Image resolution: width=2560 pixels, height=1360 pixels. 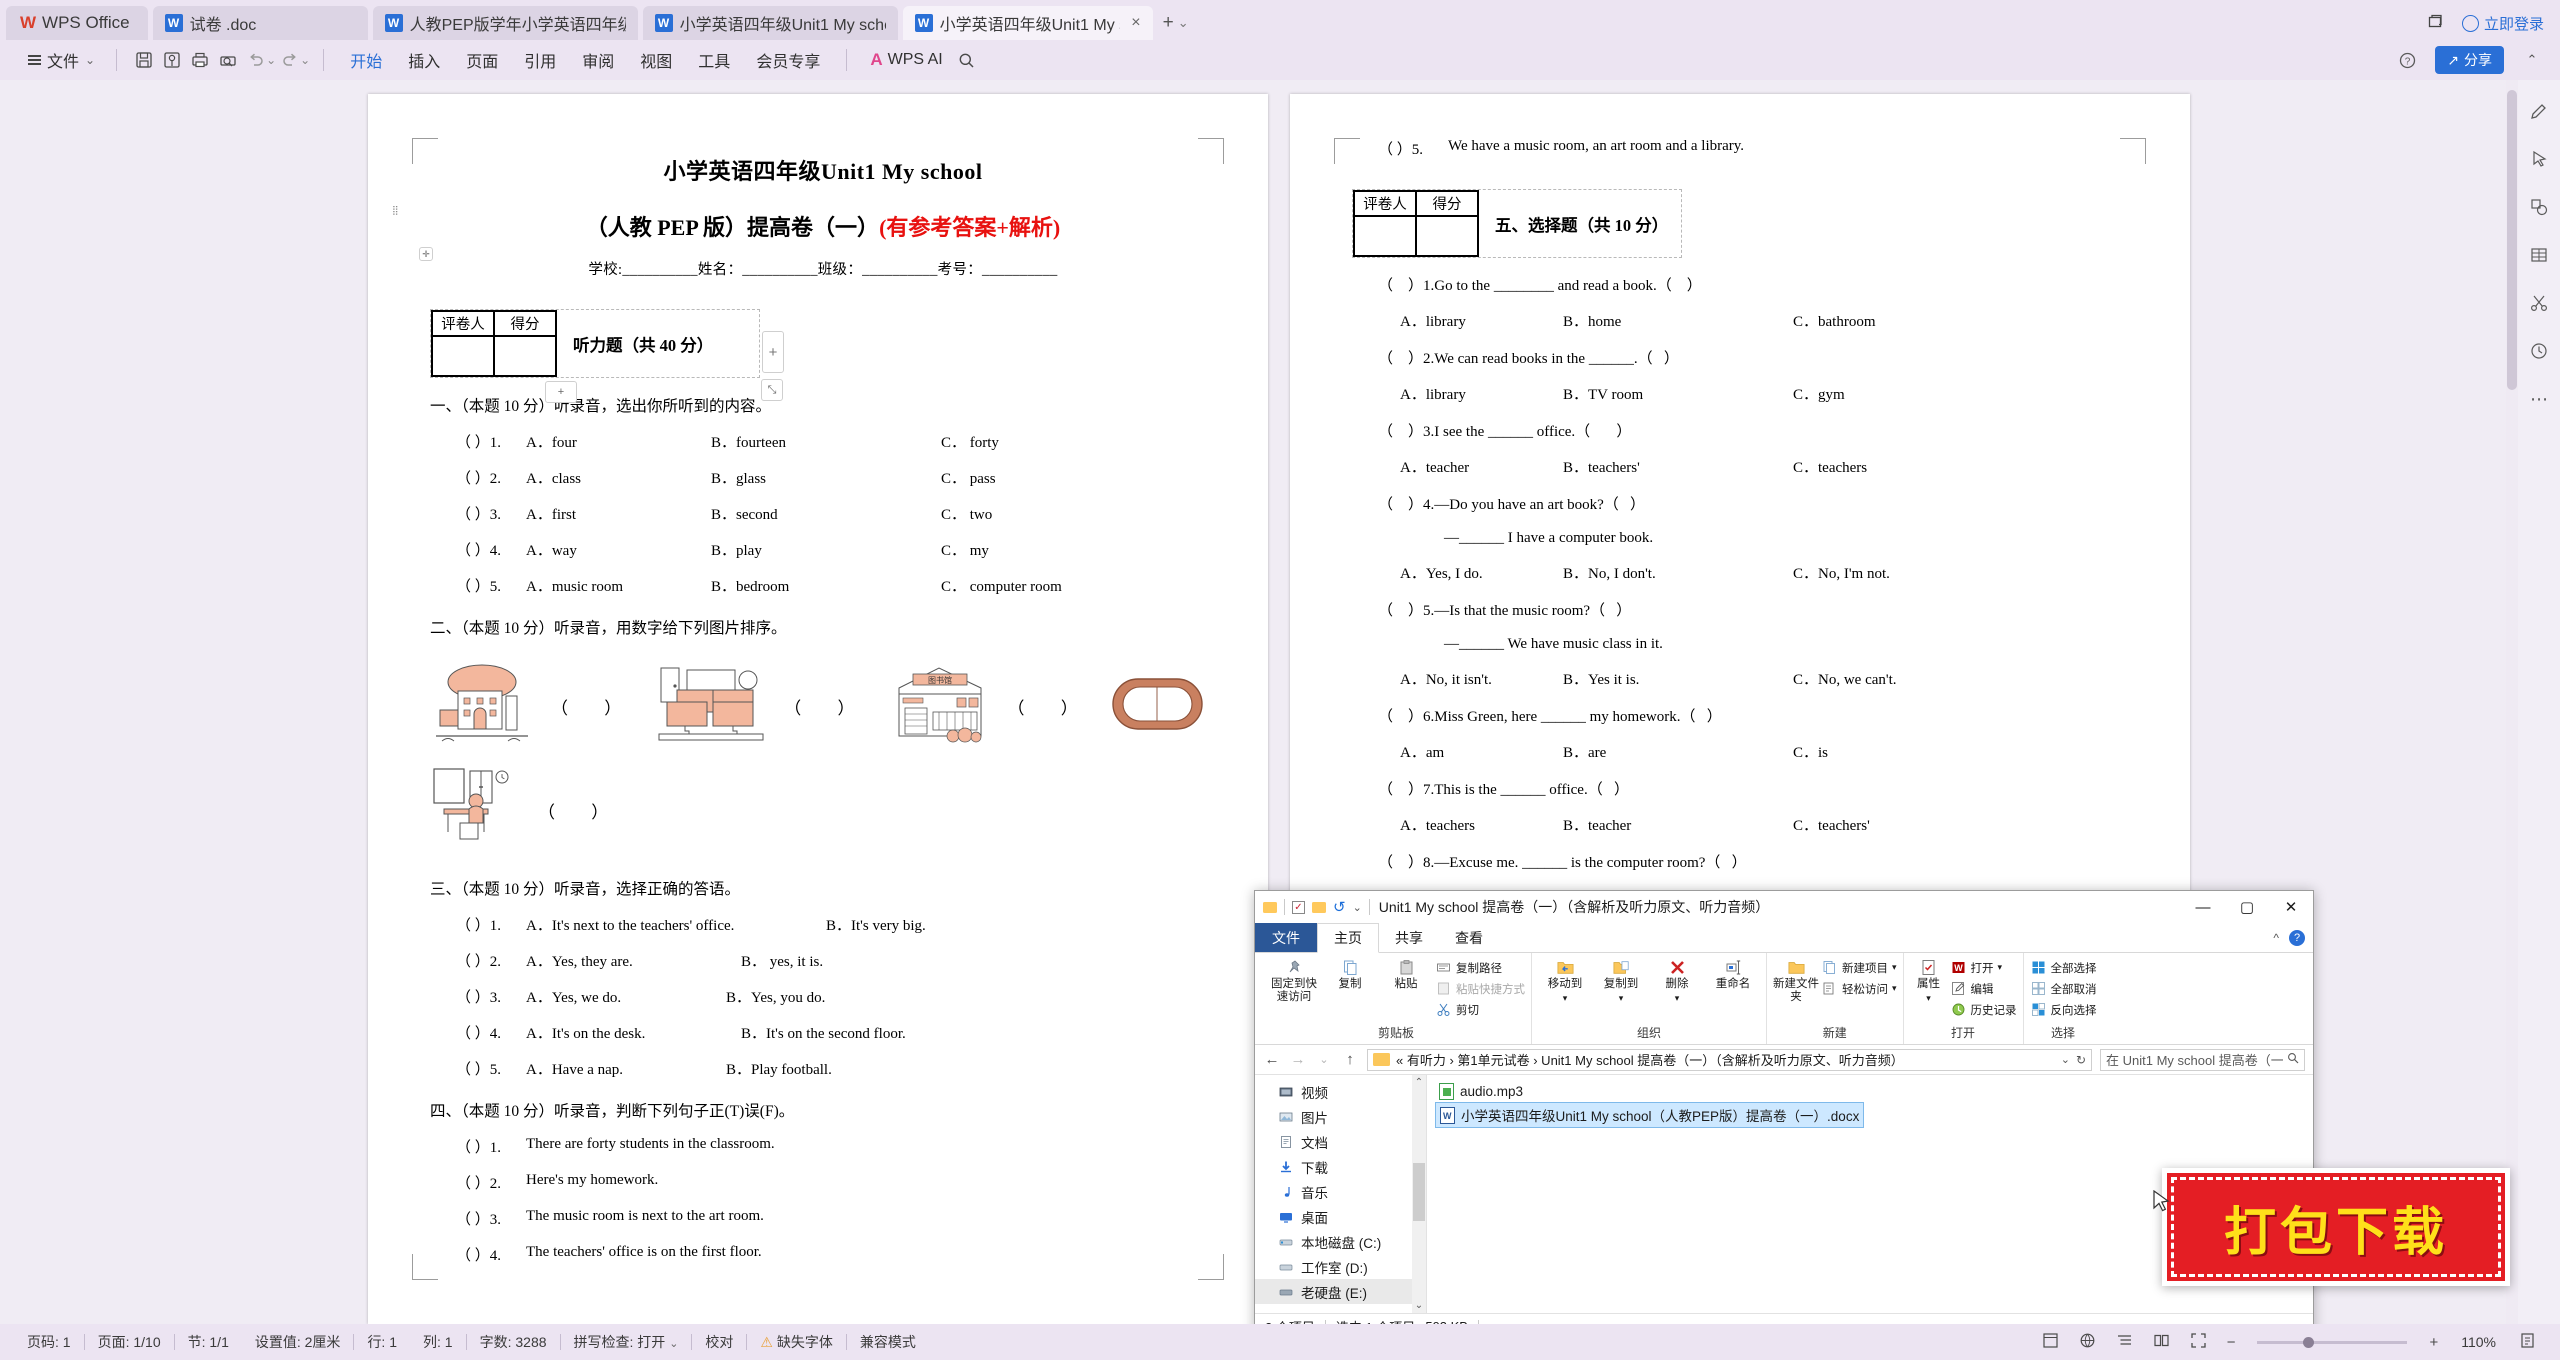 I want to click on document-tab-2: W 人教PEP版学年小学英语四年级下册U, so click(x=505, y=23).